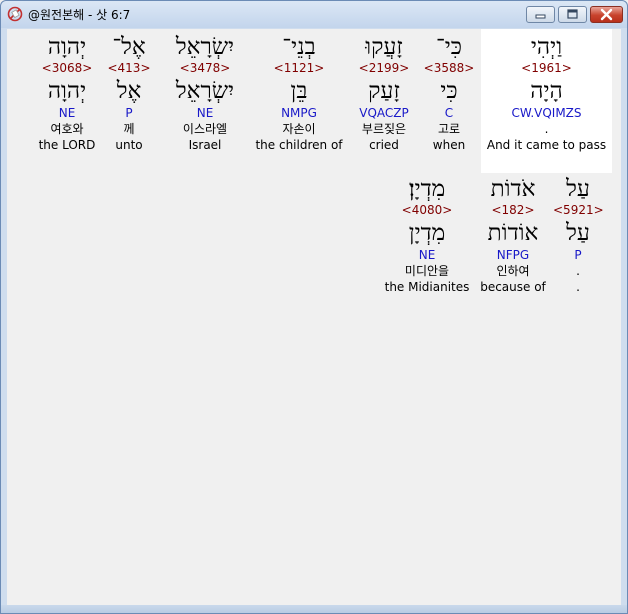 This screenshot has height=614, width=628. Describe the element at coordinates (449, 113) in the screenshot. I see `parsing-code: C` at that location.